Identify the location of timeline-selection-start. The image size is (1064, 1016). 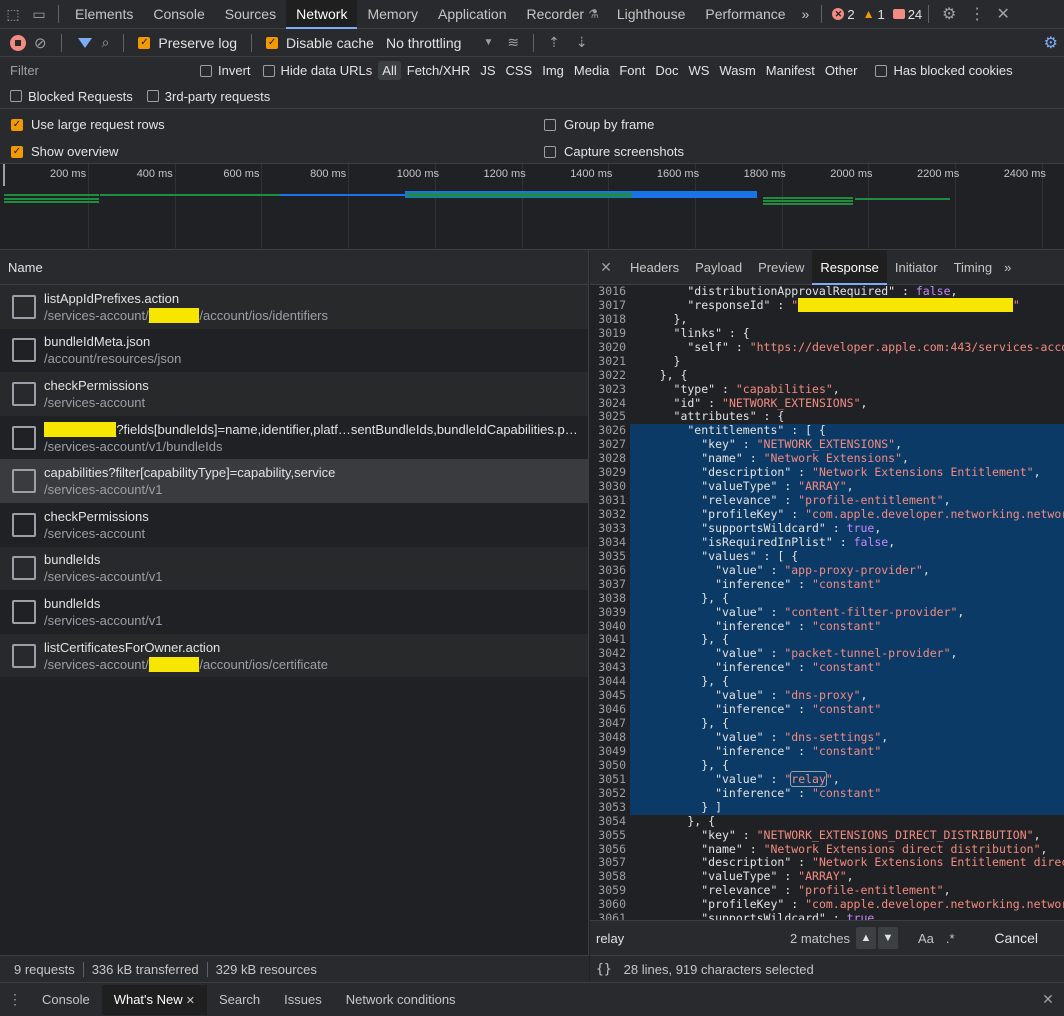
(4, 175).